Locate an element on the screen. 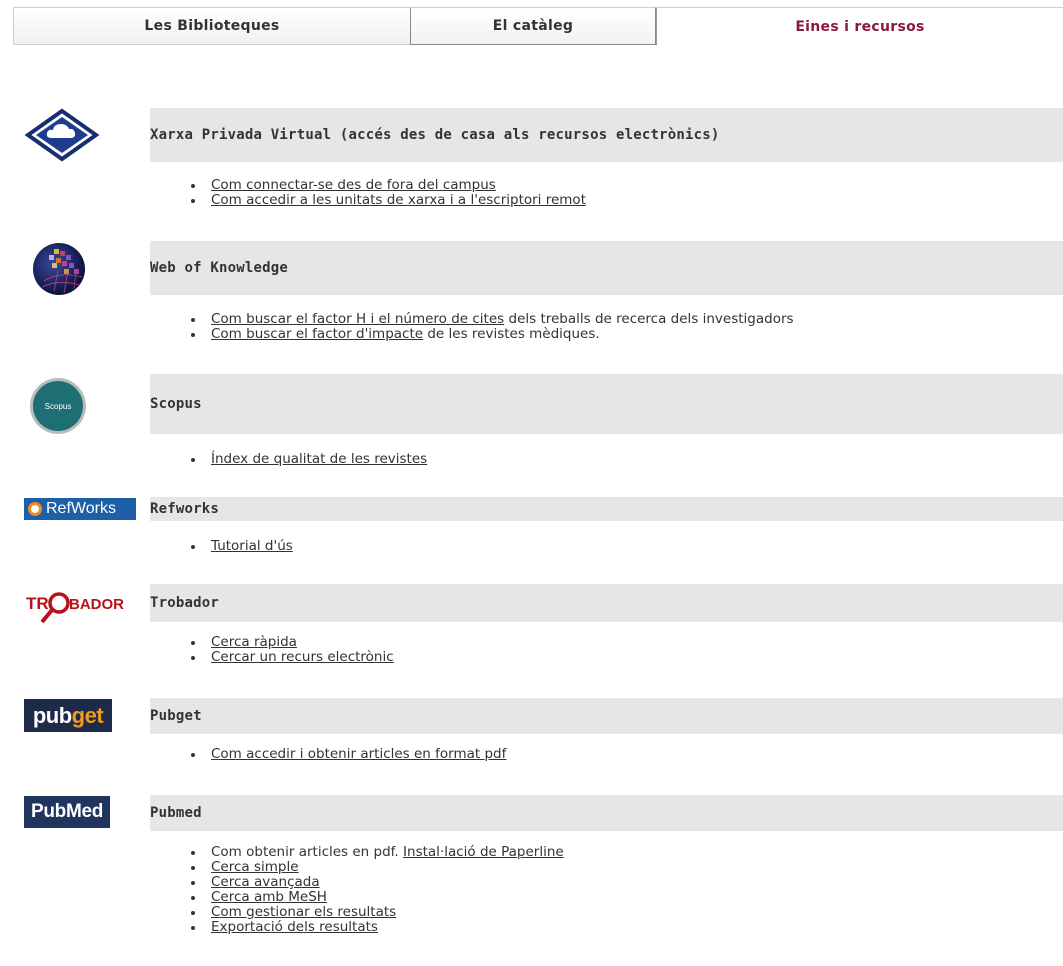 This screenshot has height=966, width=1063. section-title: Refworks is located at coordinates (185, 509).